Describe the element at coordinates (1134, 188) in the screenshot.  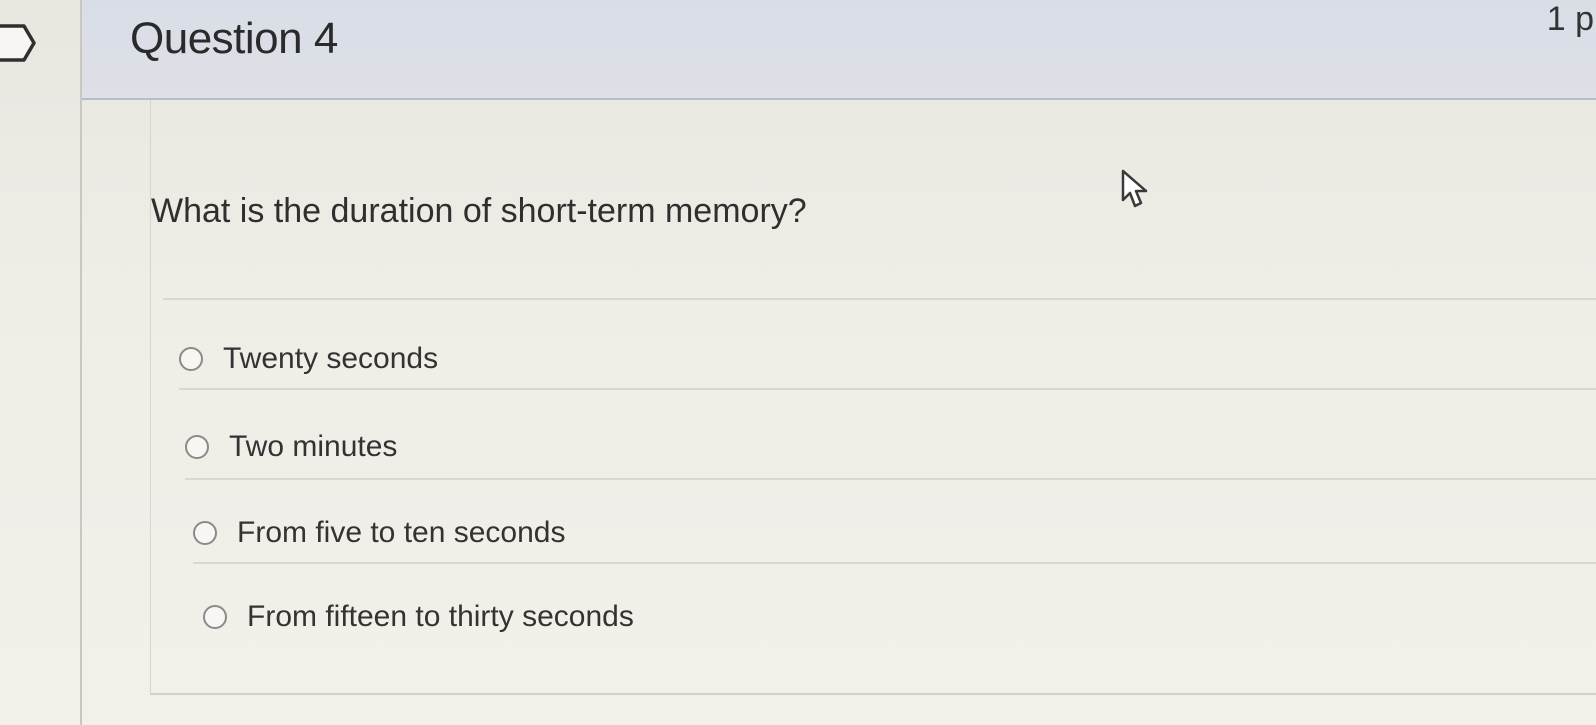
I see `mouse-pointer-icon` at that location.